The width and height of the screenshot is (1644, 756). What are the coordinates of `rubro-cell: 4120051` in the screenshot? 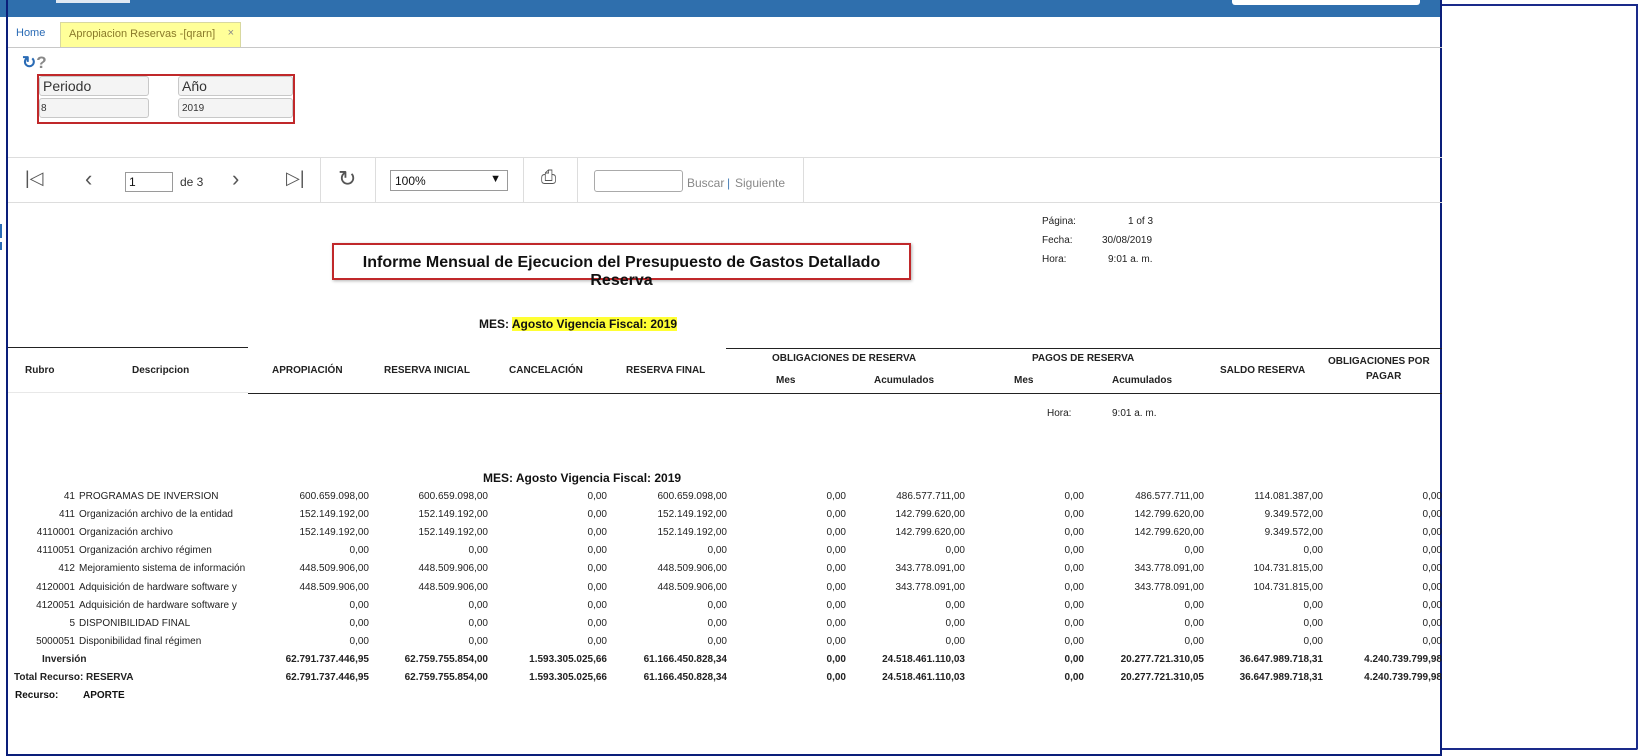 It's located at (55, 605).